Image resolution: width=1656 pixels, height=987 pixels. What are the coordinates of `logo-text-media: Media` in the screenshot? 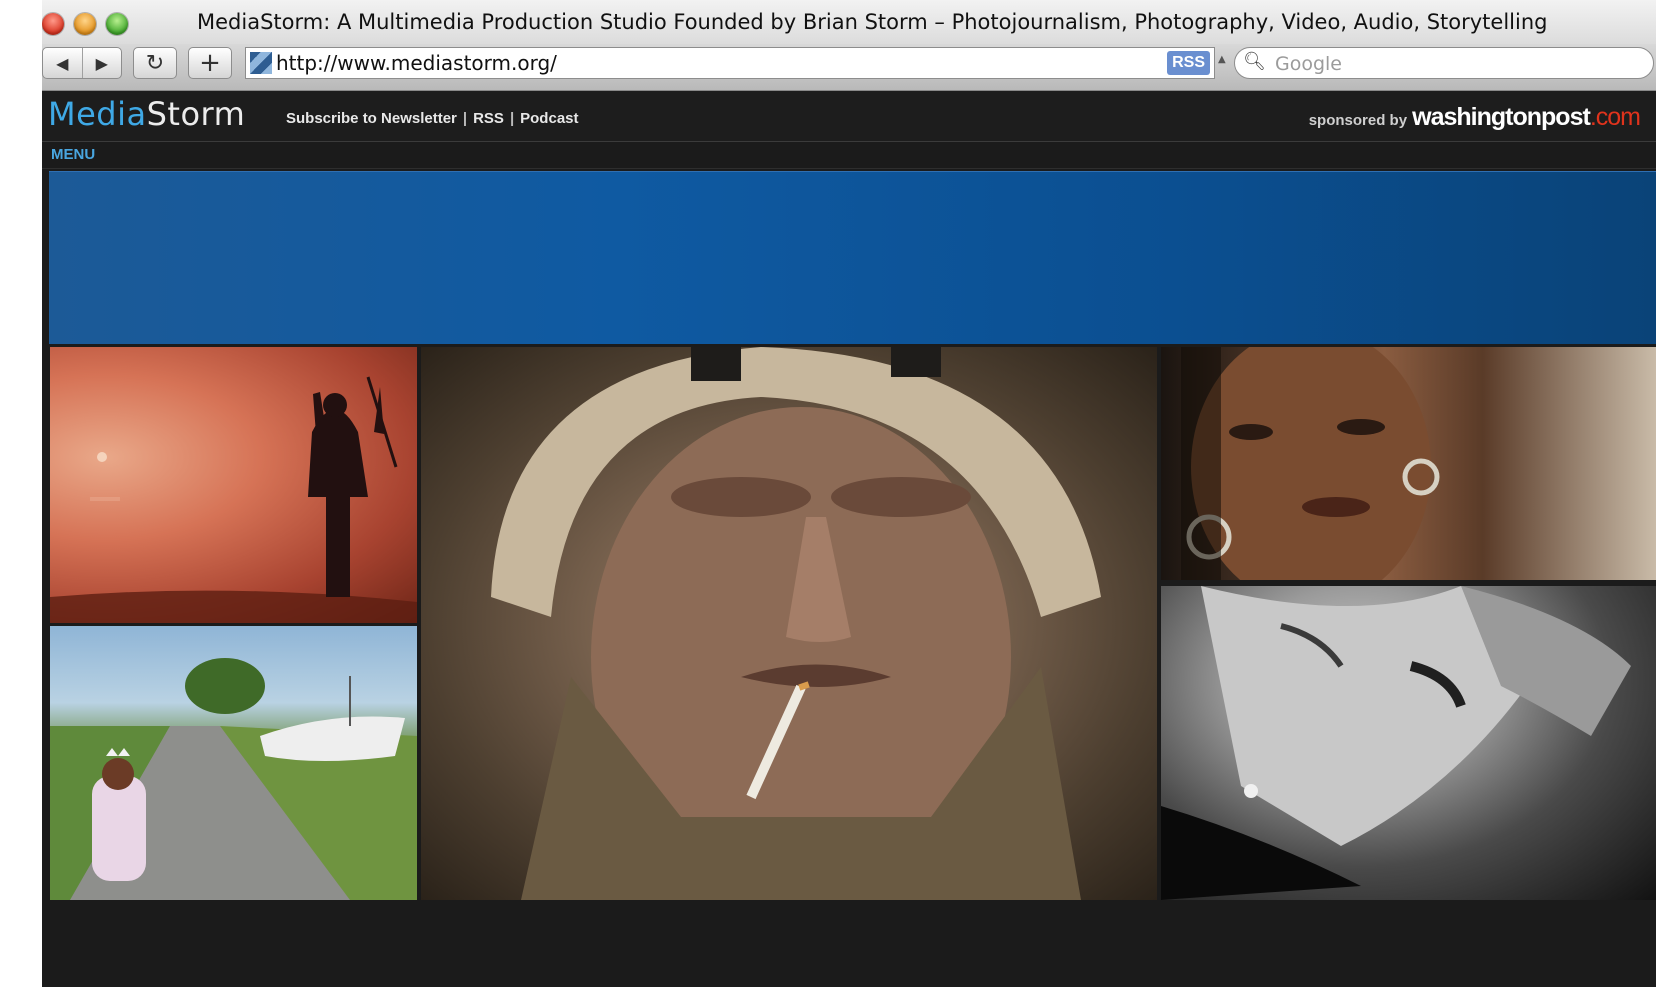 It's located at (97, 114).